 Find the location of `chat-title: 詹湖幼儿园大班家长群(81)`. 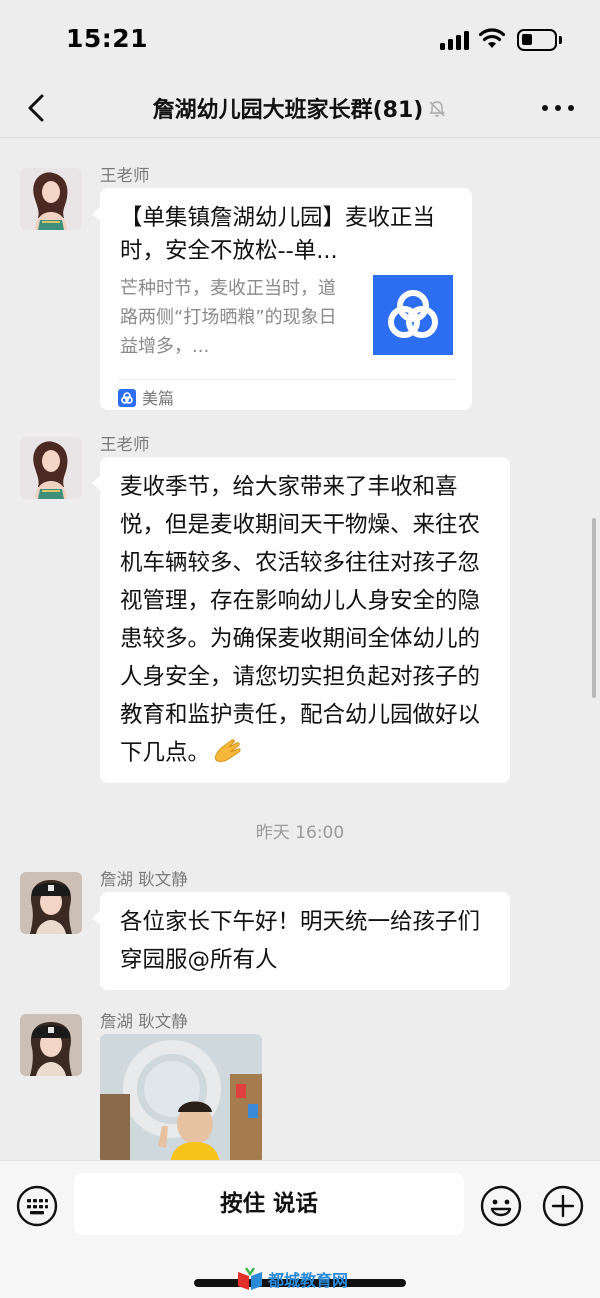

chat-title: 詹湖幼儿园大班家长群(81) is located at coordinates (288, 110).